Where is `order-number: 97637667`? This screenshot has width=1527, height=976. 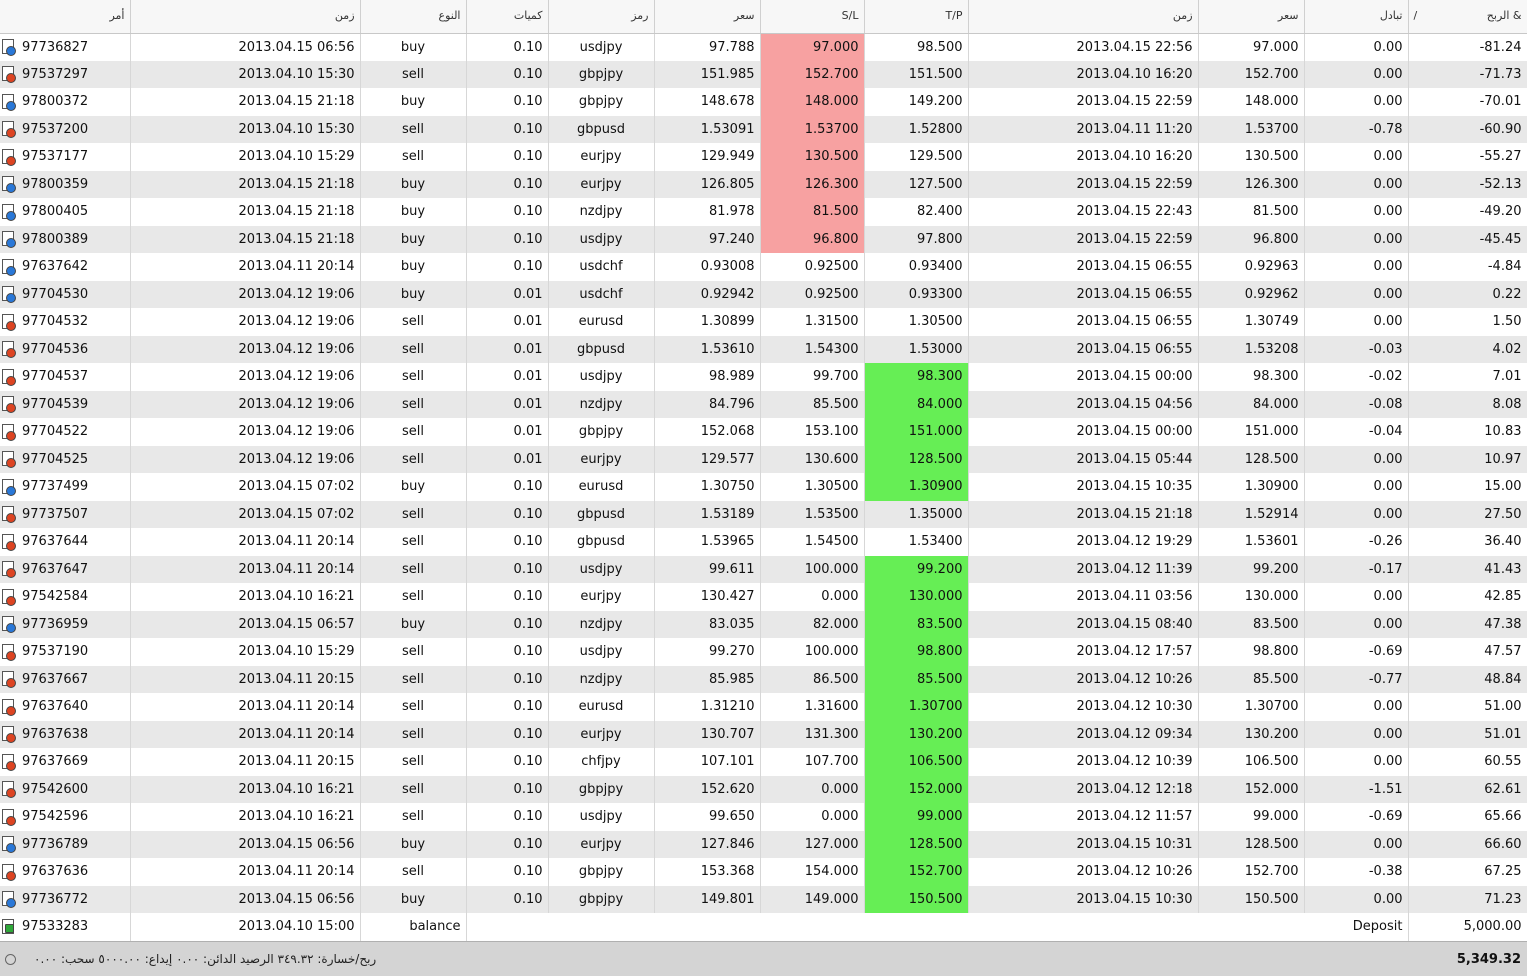 order-number: 97637667 is located at coordinates (55, 679).